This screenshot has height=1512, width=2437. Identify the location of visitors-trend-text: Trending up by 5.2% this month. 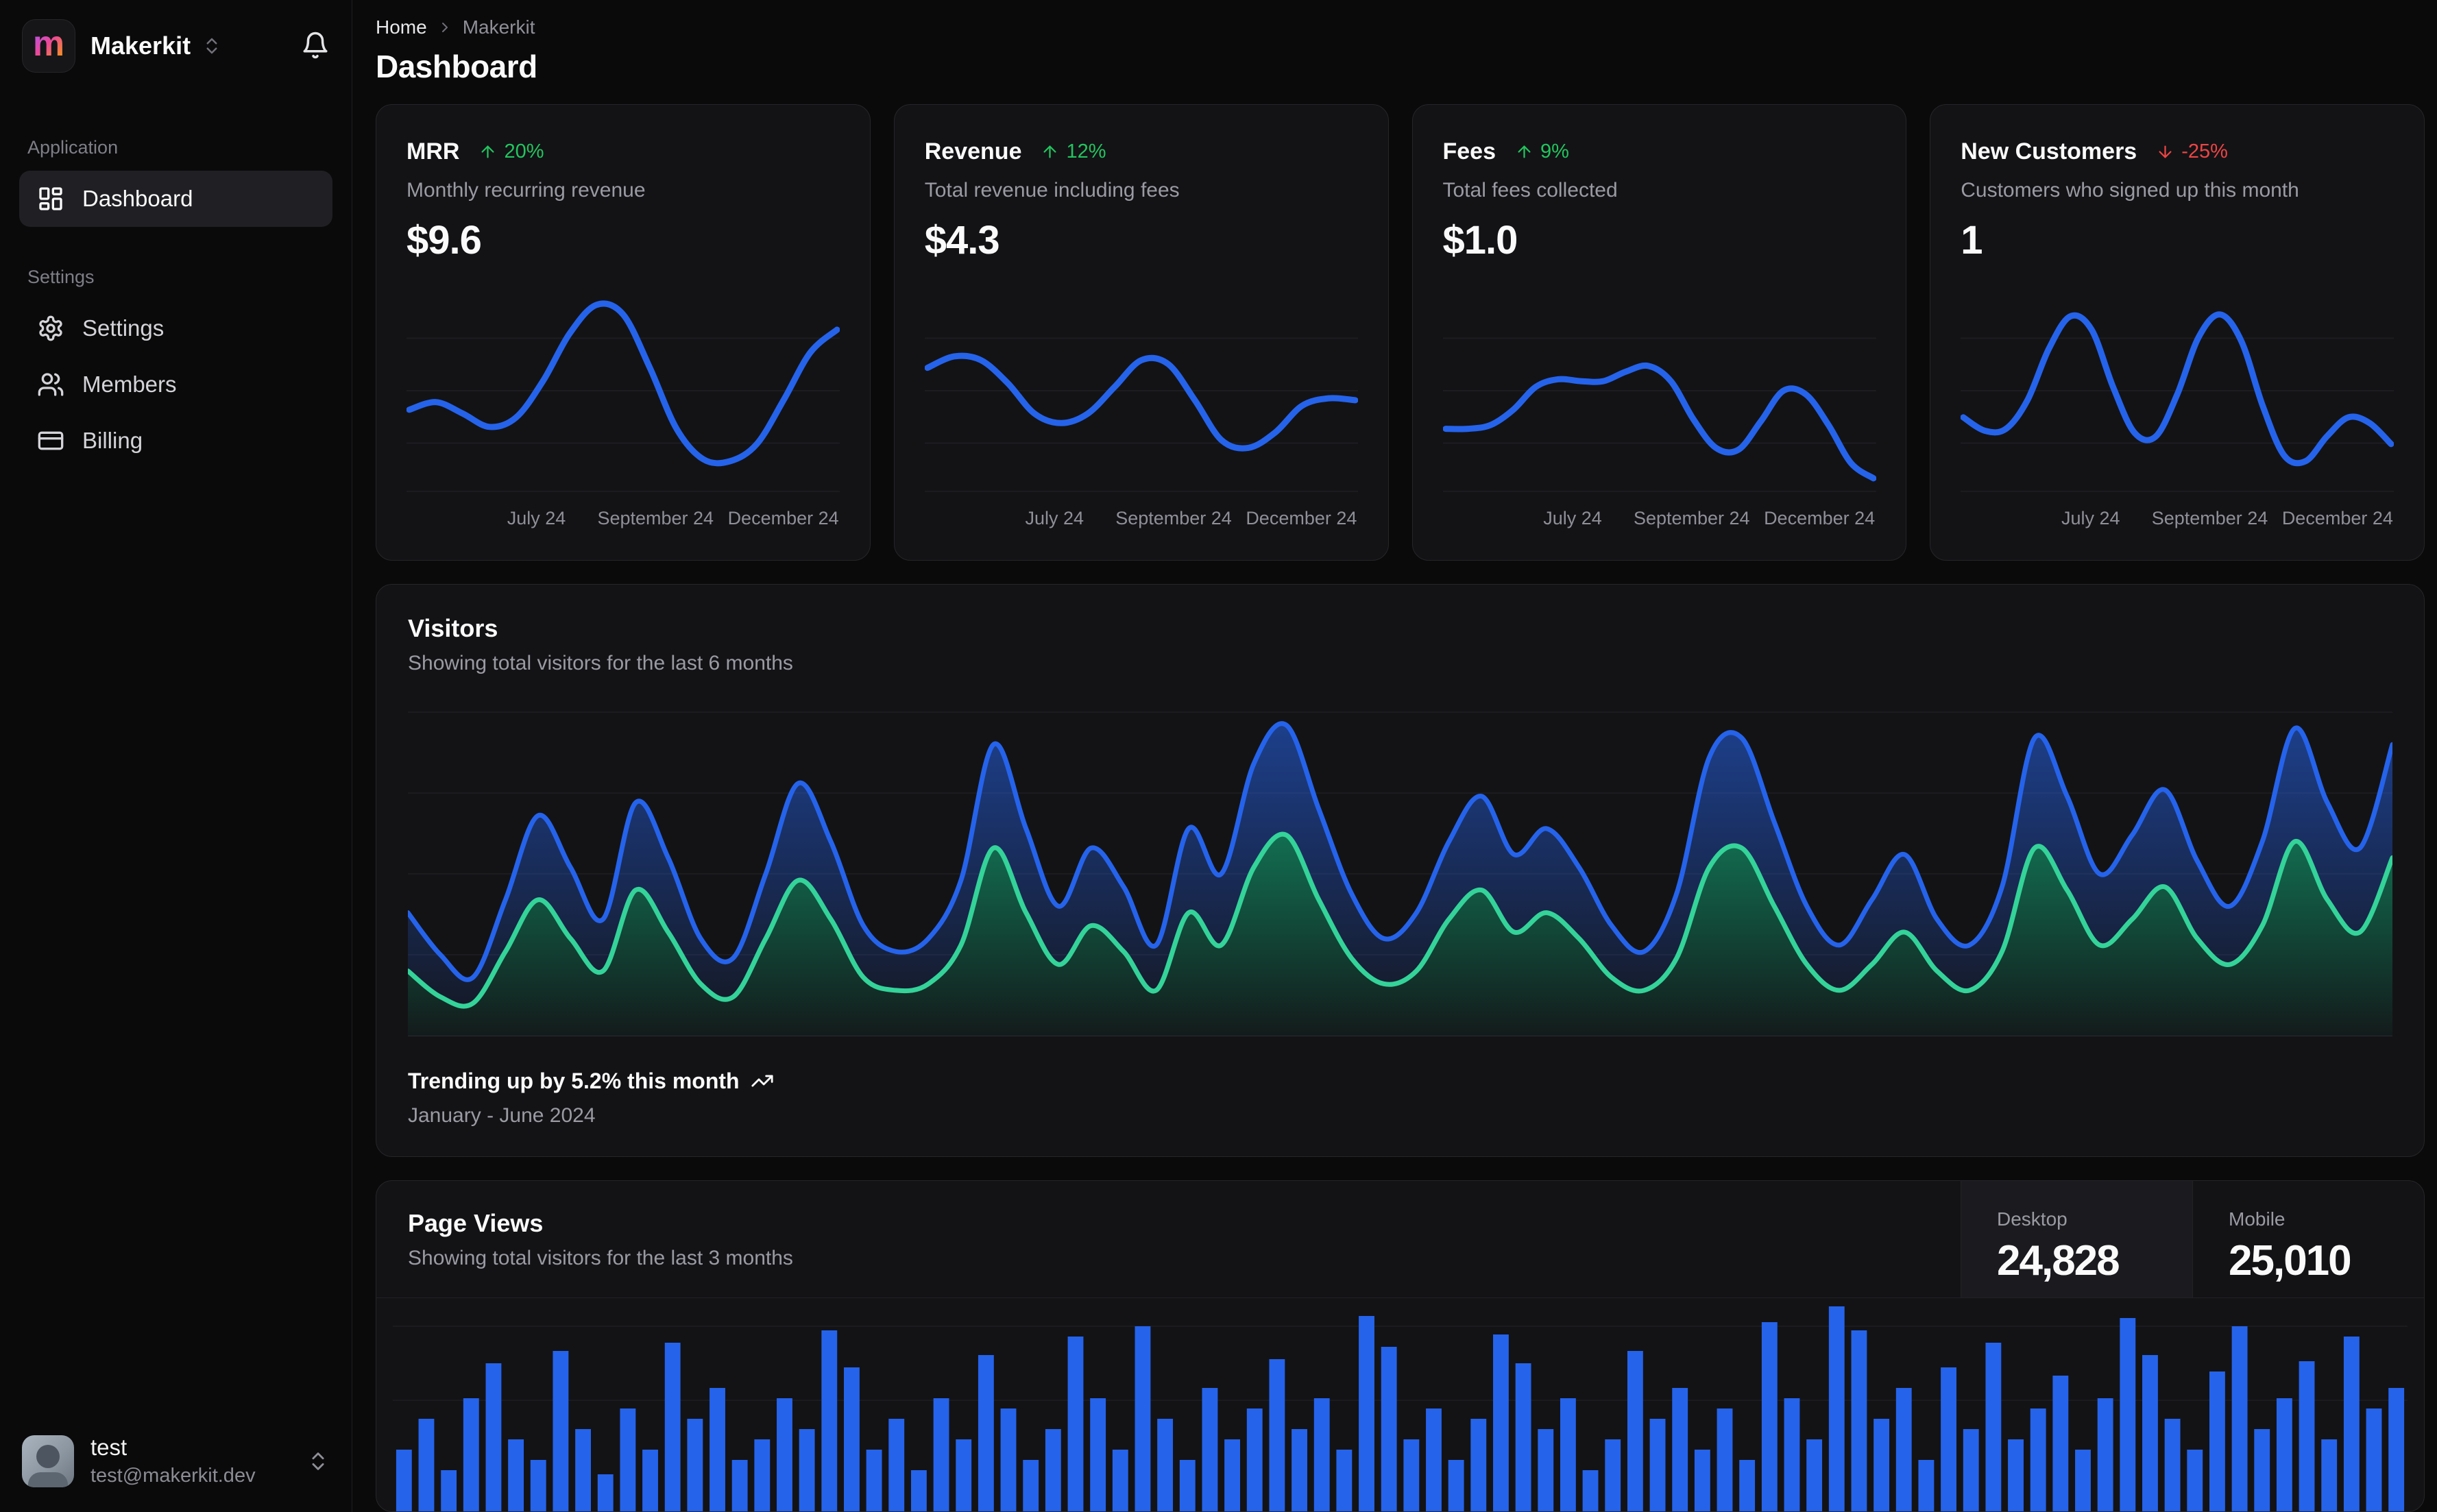
(574, 1081).